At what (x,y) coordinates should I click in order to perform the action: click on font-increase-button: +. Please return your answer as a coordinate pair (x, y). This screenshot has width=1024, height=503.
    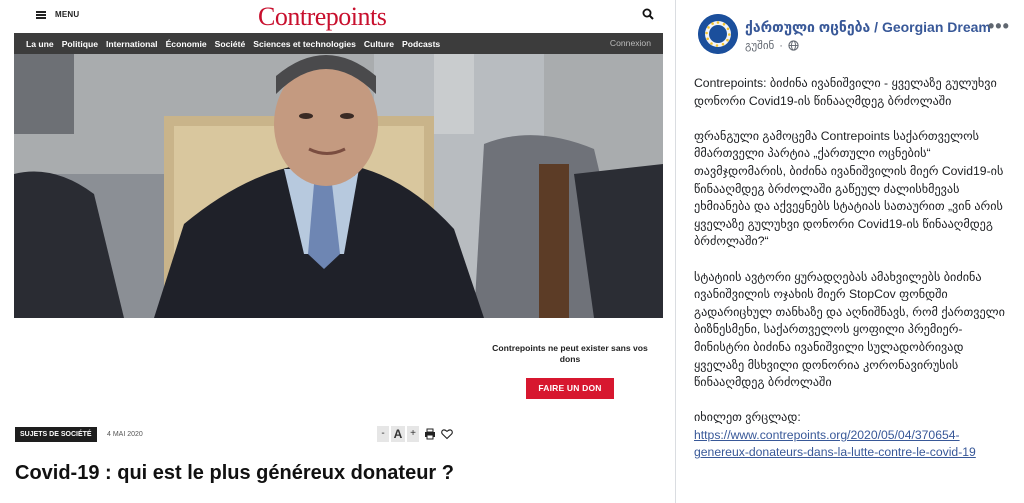
    Looking at the image, I should click on (413, 434).